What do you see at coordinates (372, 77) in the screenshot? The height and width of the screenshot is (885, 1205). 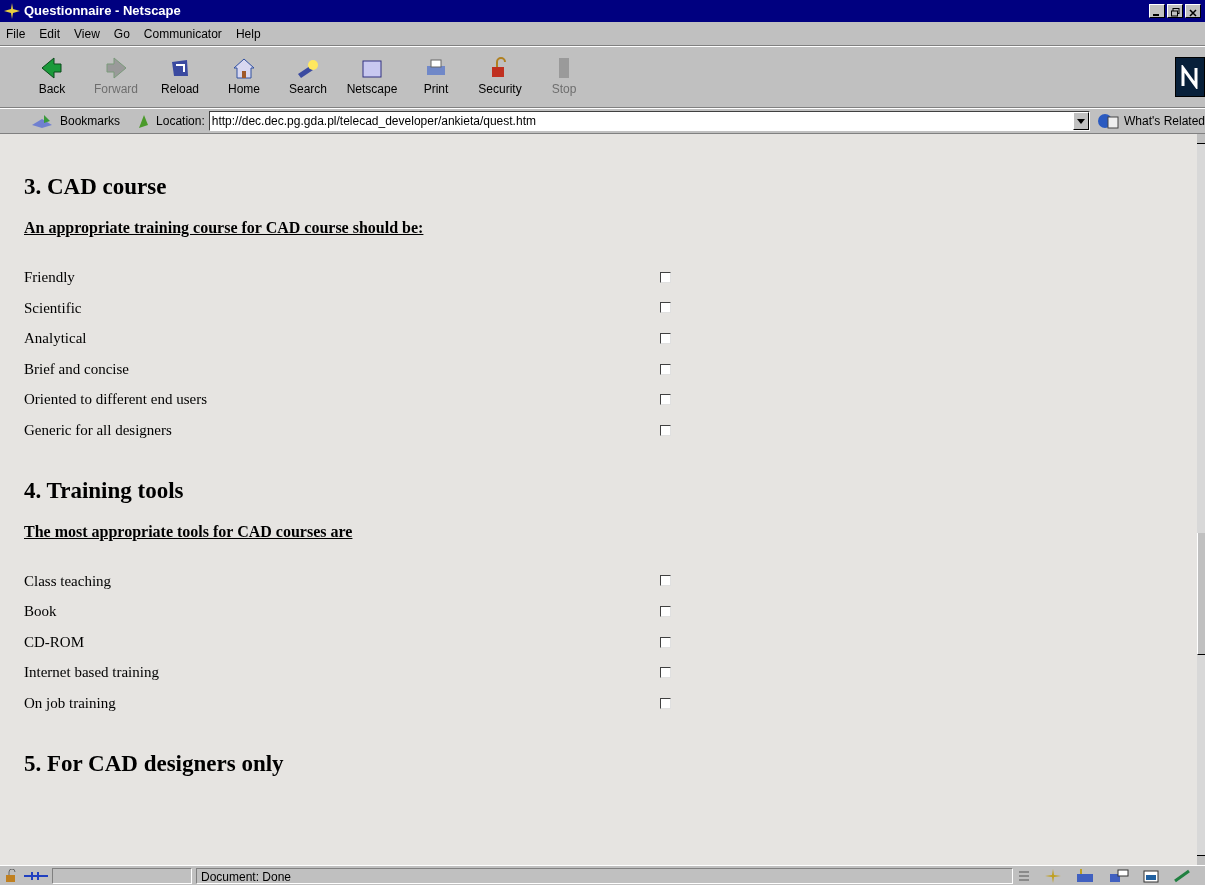 I see `toolbar-button: Netscape` at bounding box center [372, 77].